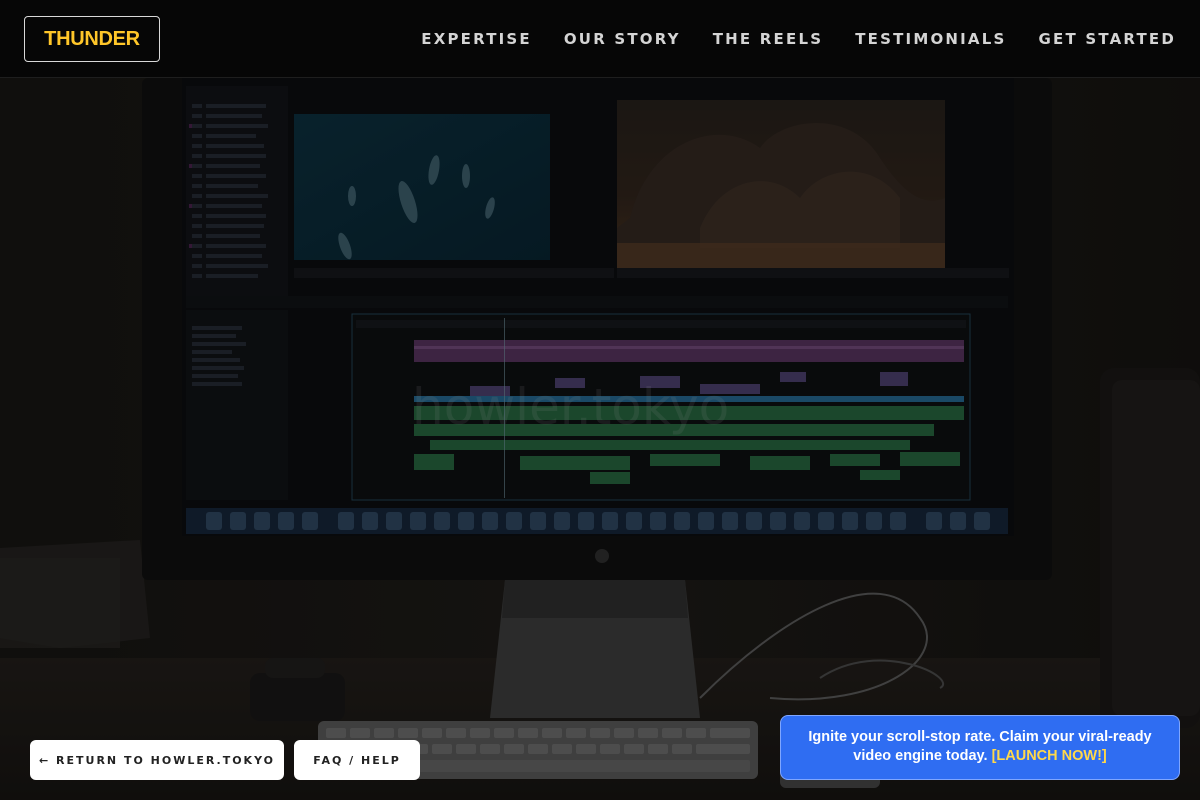 The width and height of the screenshot is (1200, 800). Describe the element at coordinates (768, 39) in the screenshot. I see `nav-the-reels: THE REELS` at that location.